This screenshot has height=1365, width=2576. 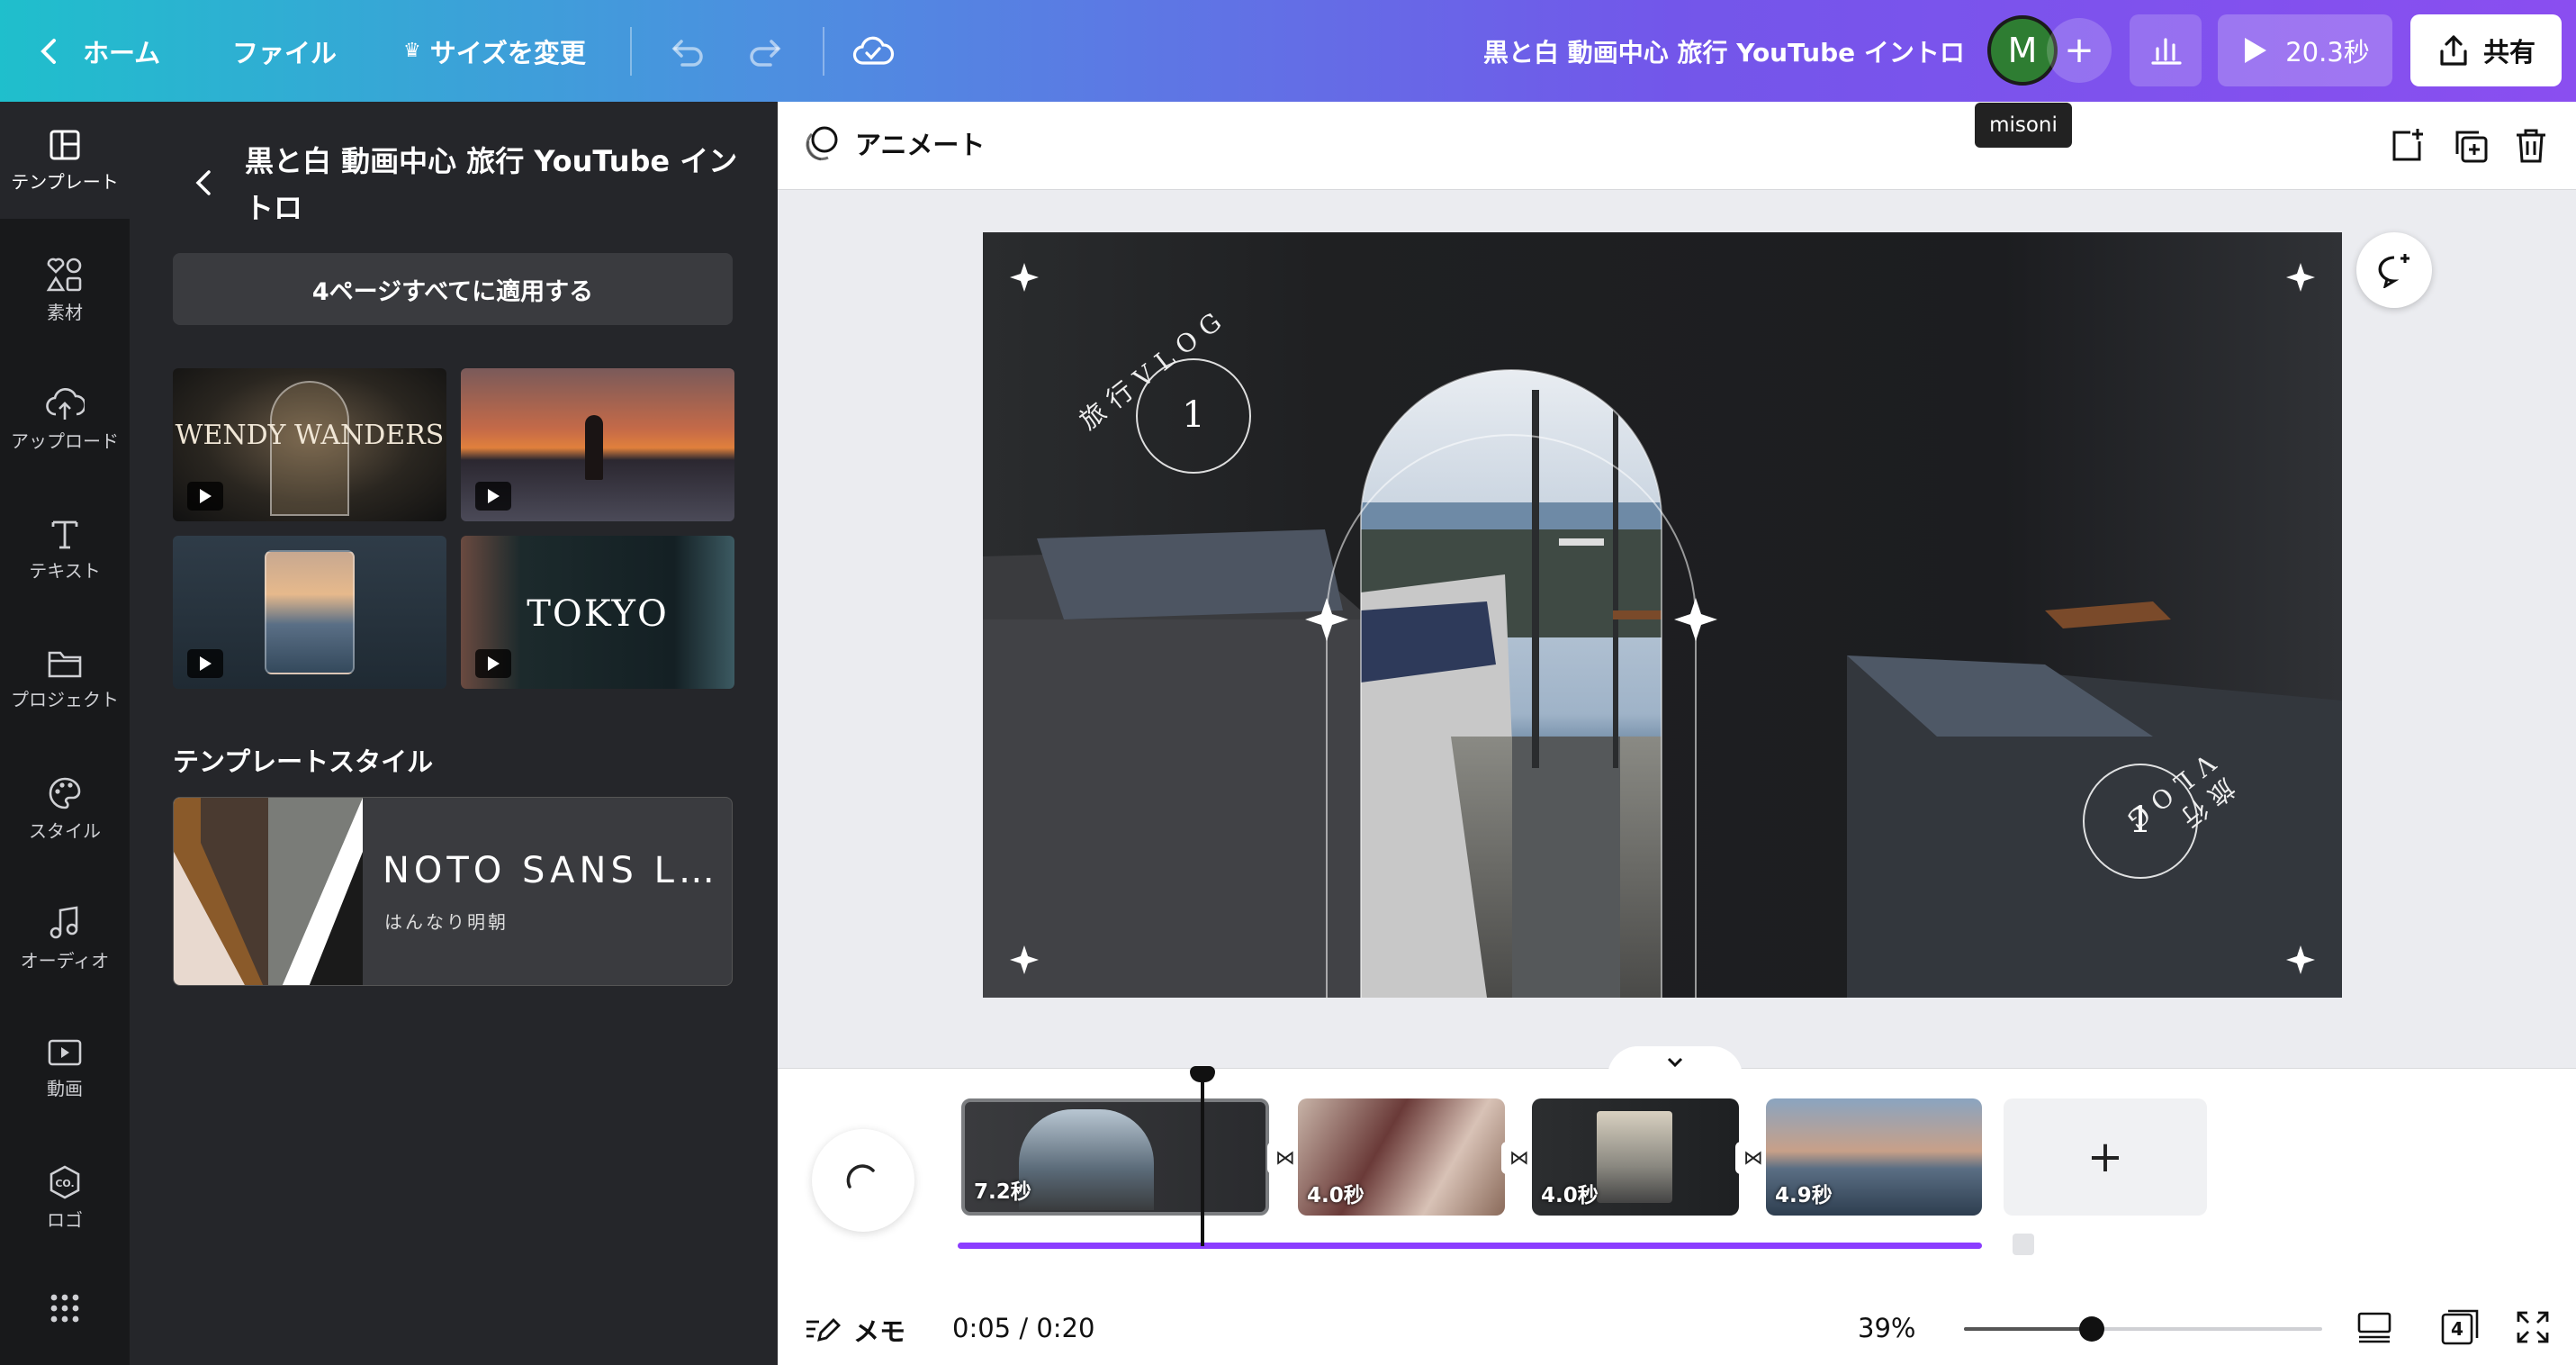 I want to click on rail-item-templates: テンプレート, so click(x=65, y=160).